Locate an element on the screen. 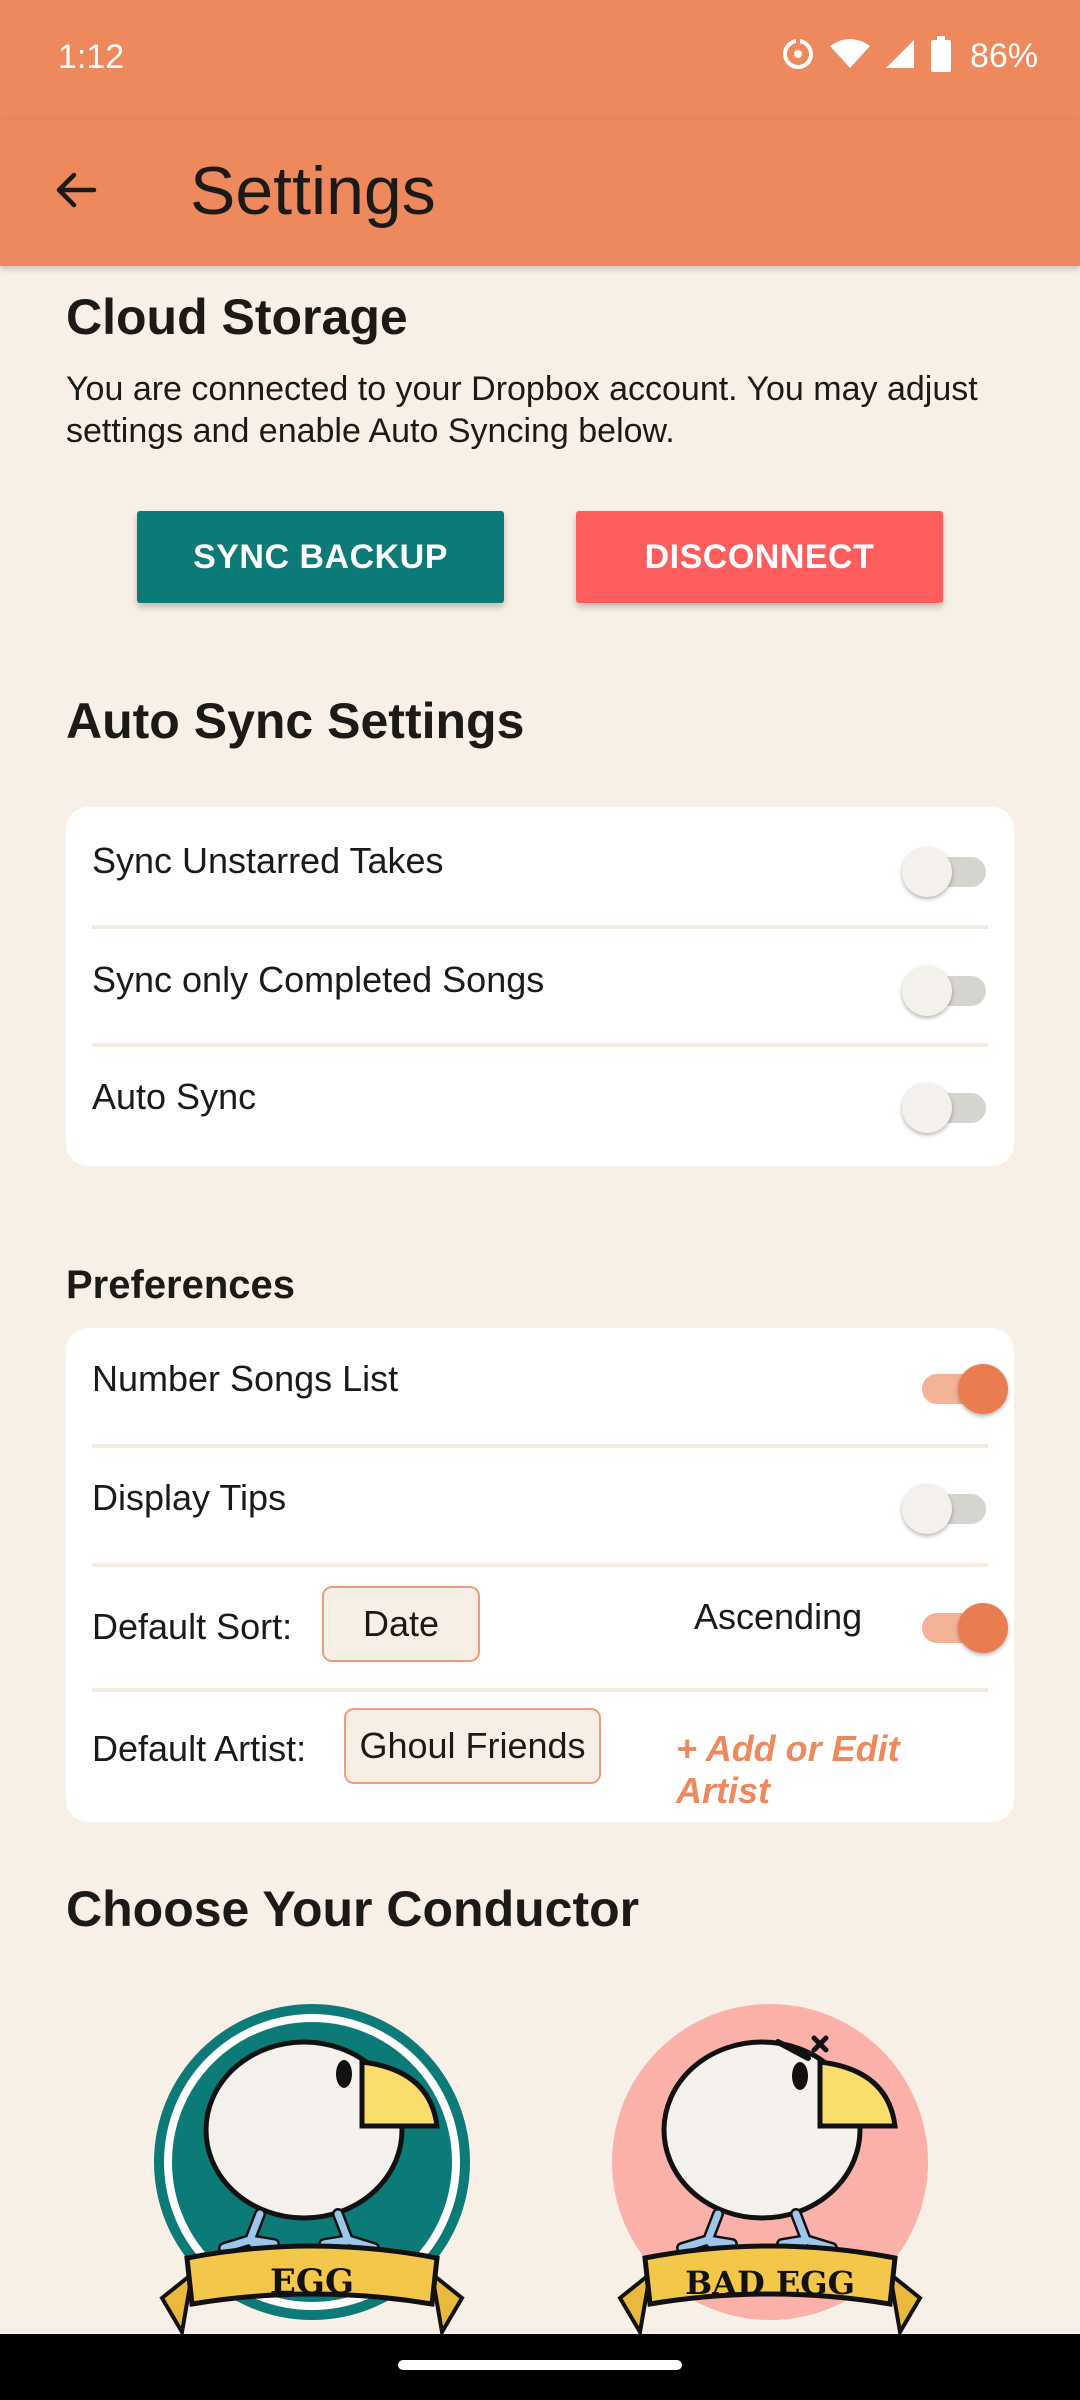 The height and width of the screenshot is (2400, 1080). app-bar: Settings is located at coordinates (540, 193).